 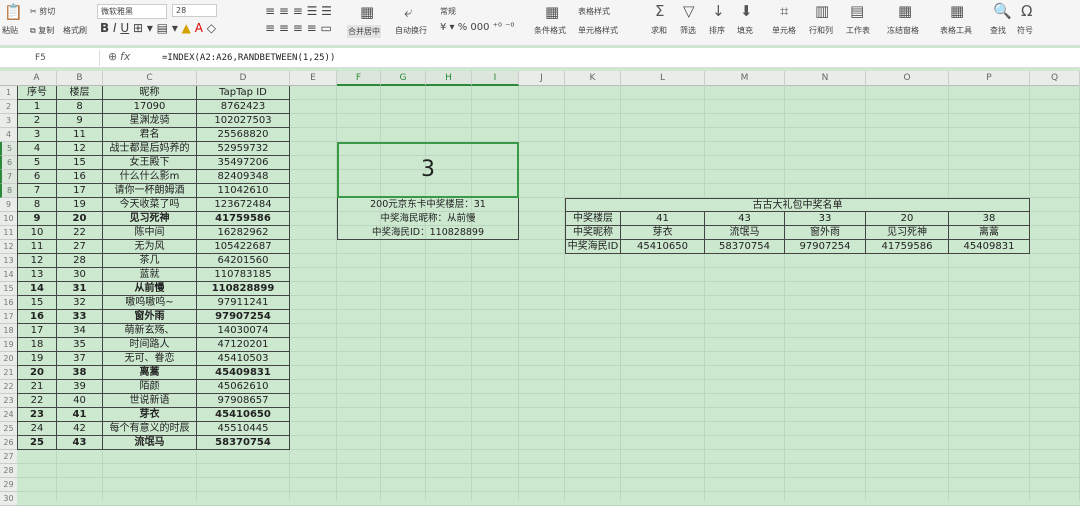 I want to click on cell: 窗外雨, so click(x=150, y=317).